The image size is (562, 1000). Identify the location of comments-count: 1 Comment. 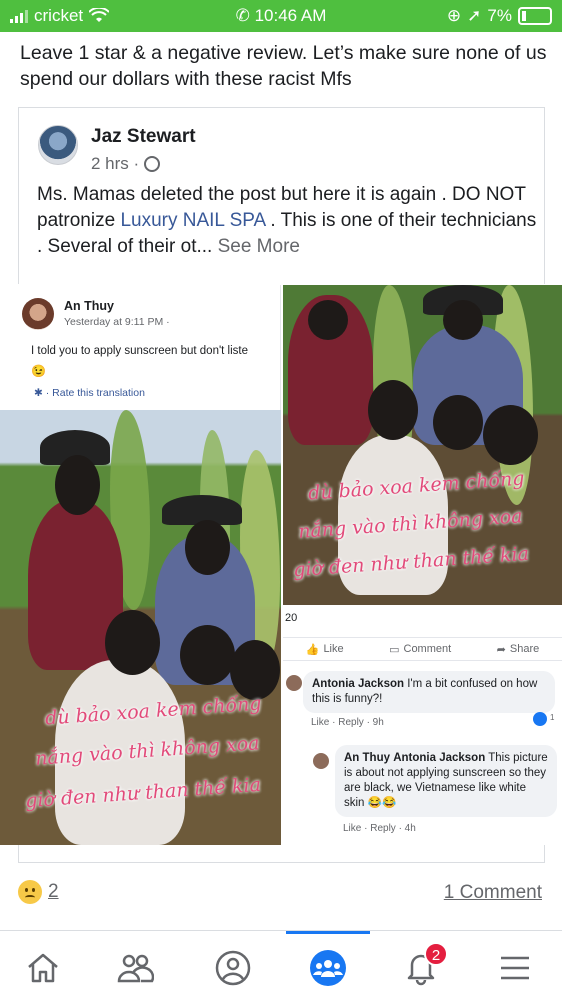
(493, 893).